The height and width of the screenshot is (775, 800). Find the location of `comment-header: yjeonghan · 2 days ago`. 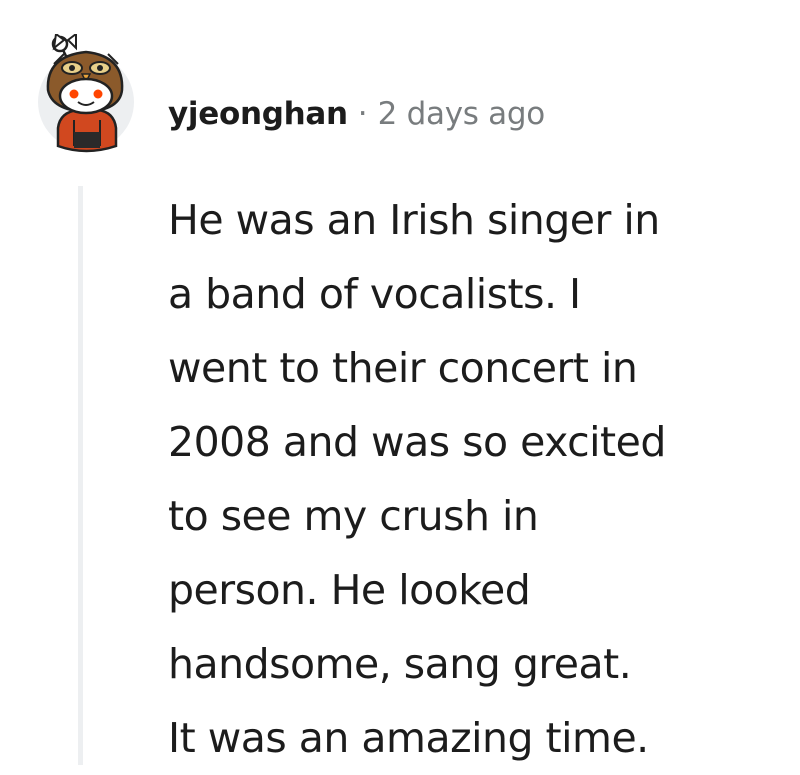

comment-header: yjeonghan · 2 days ago is located at coordinates (356, 114).